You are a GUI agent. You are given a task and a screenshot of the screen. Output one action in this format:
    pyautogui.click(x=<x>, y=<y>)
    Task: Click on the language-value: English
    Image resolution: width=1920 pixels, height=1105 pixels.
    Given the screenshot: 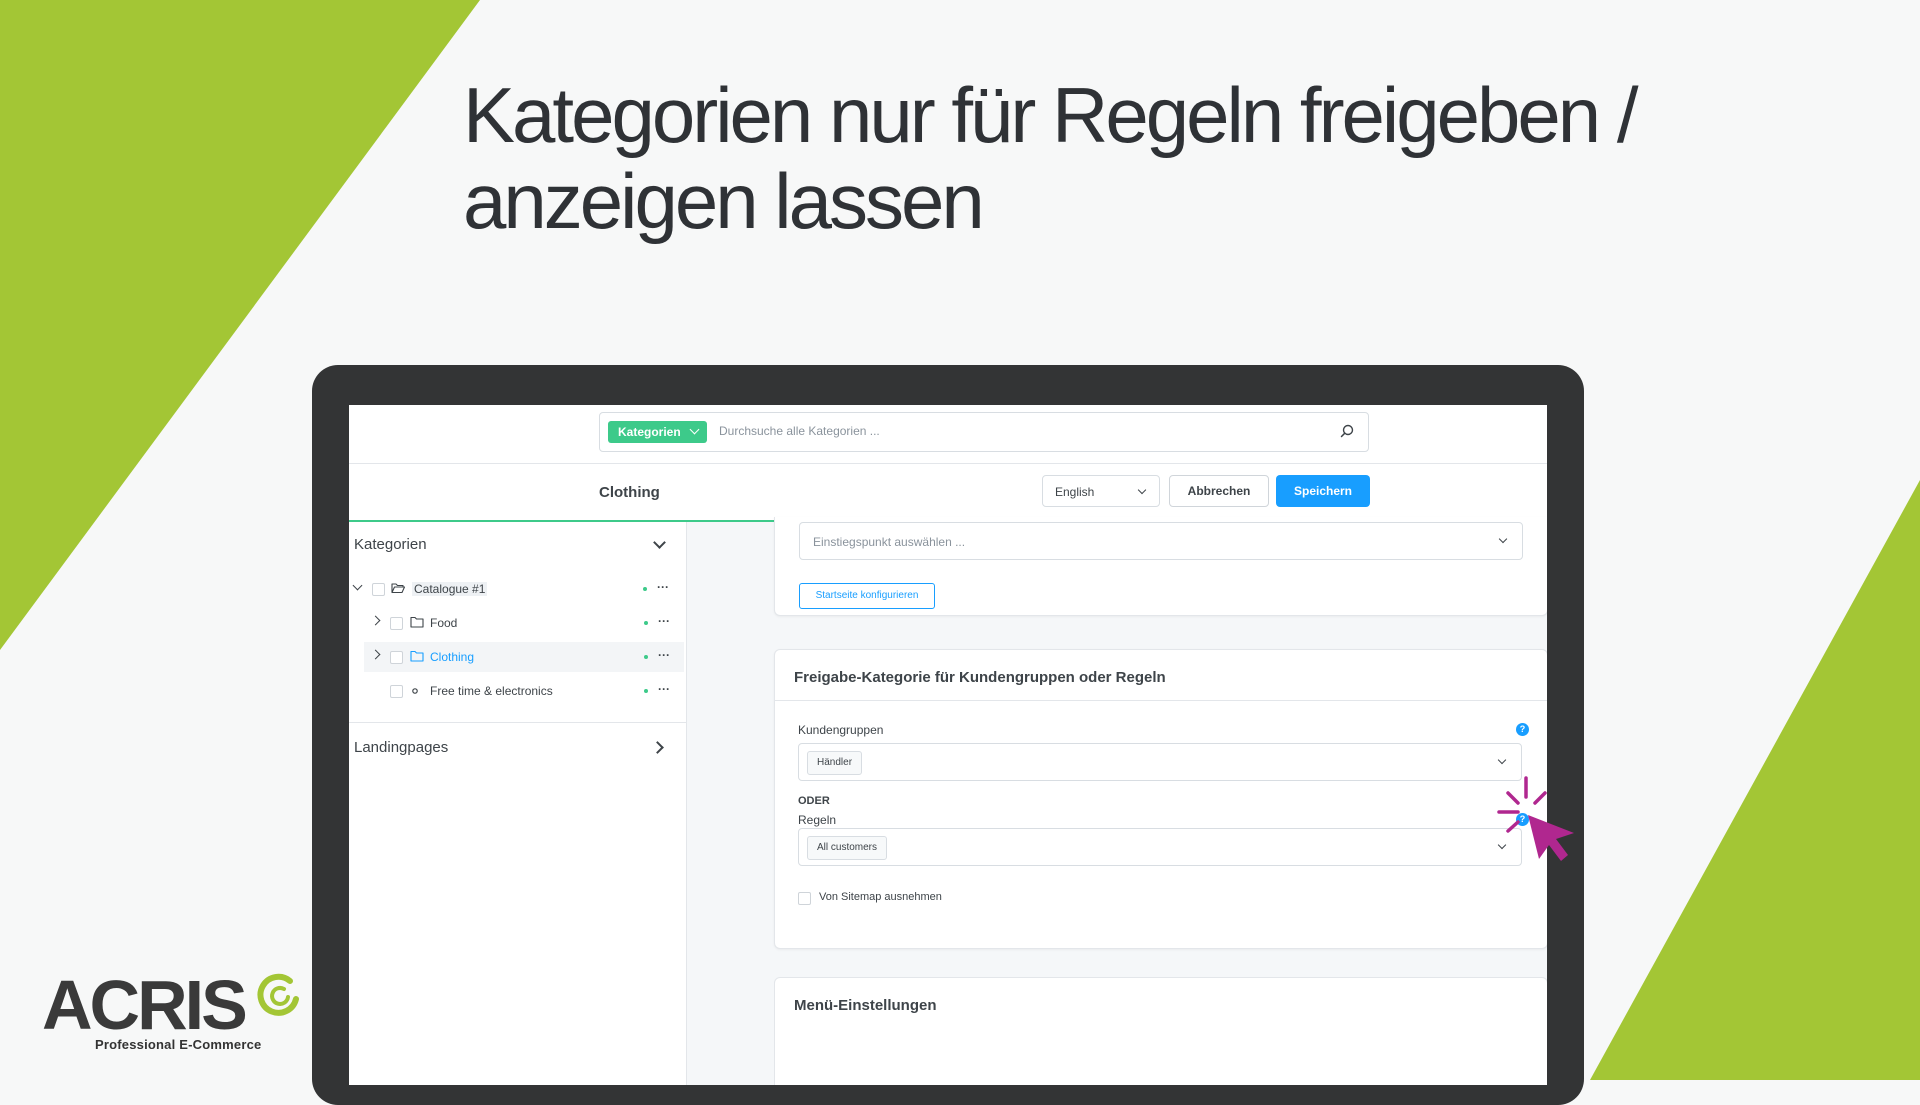 What is the action you would take?
    pyautogui.click(x=1075, y=492)
    